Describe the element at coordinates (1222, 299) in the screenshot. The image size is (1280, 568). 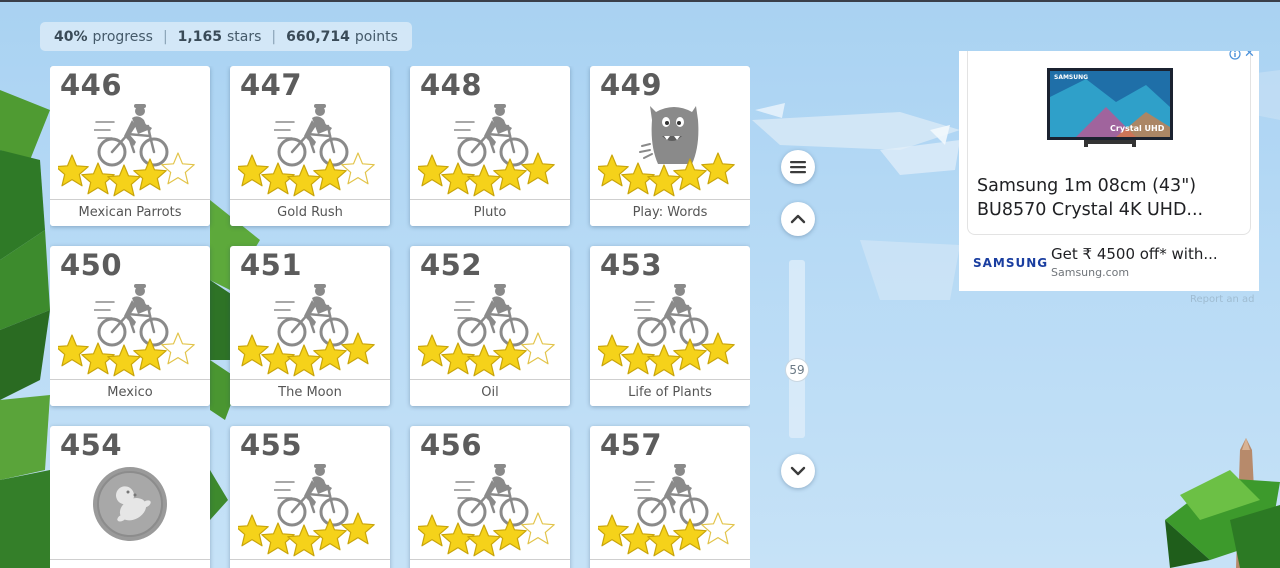
I see `report-ad-link: Report an ad` at that location.